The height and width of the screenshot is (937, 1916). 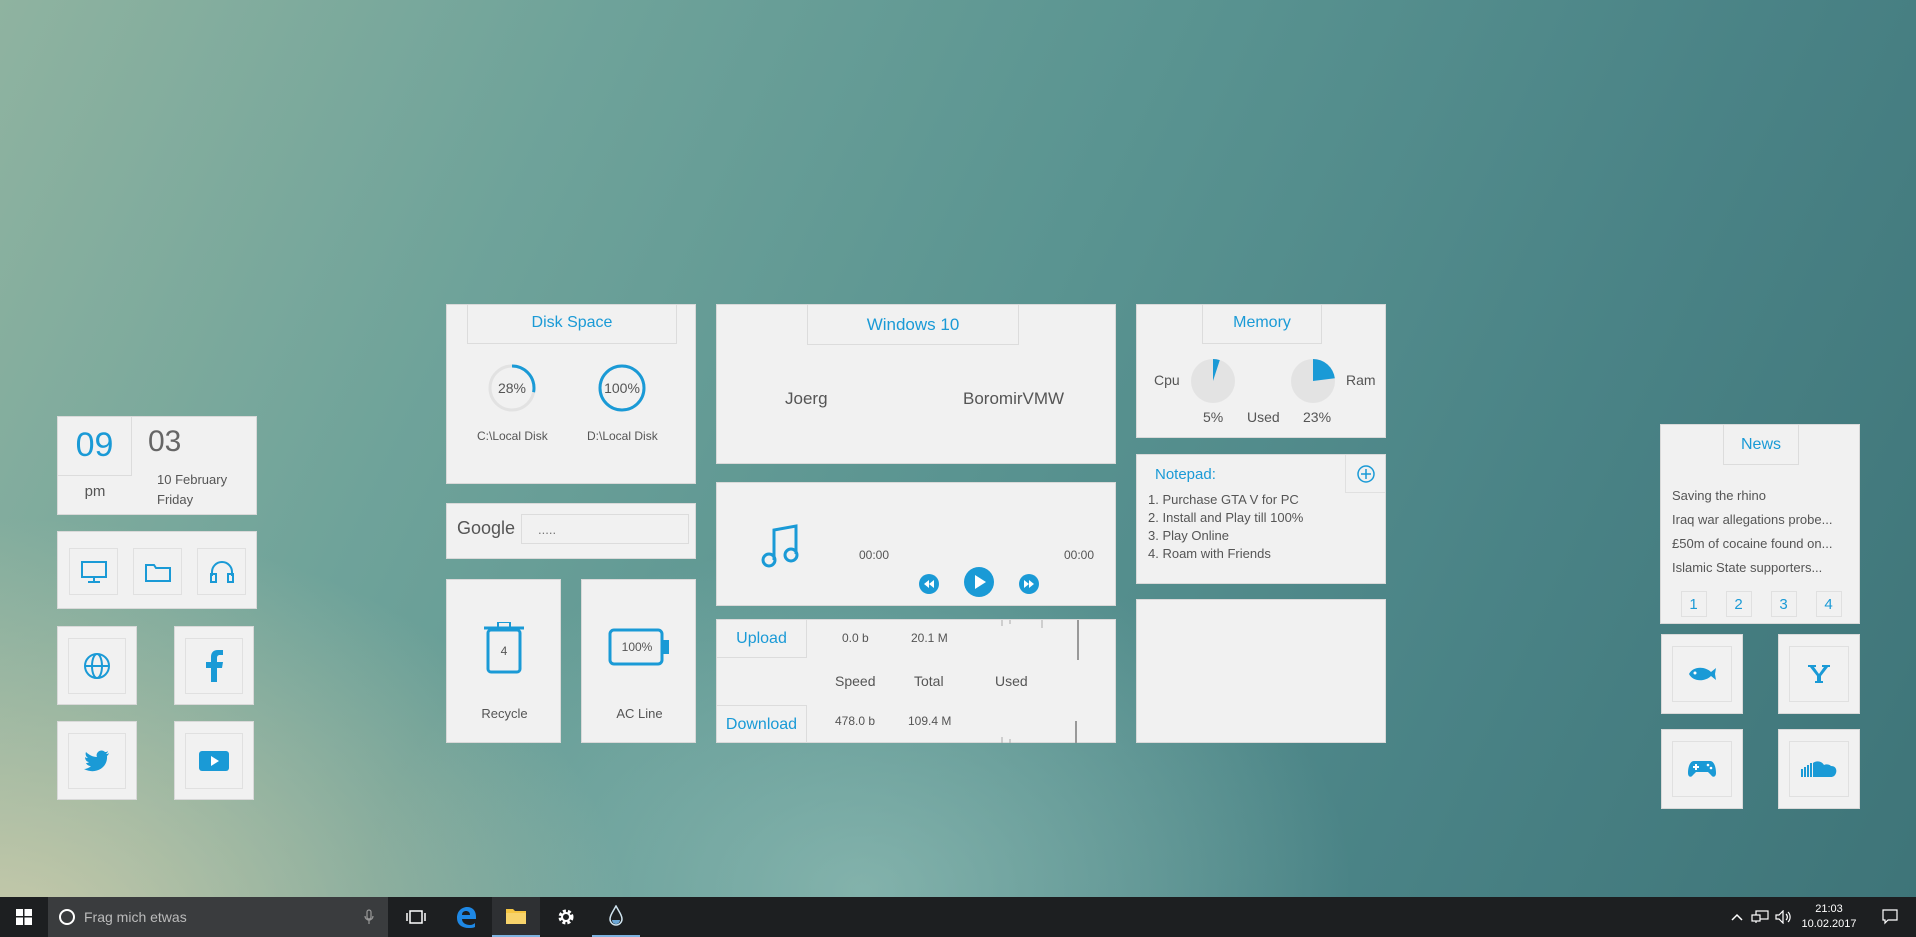 I want to click on speaker-icon, so click(x=1783, y=917).